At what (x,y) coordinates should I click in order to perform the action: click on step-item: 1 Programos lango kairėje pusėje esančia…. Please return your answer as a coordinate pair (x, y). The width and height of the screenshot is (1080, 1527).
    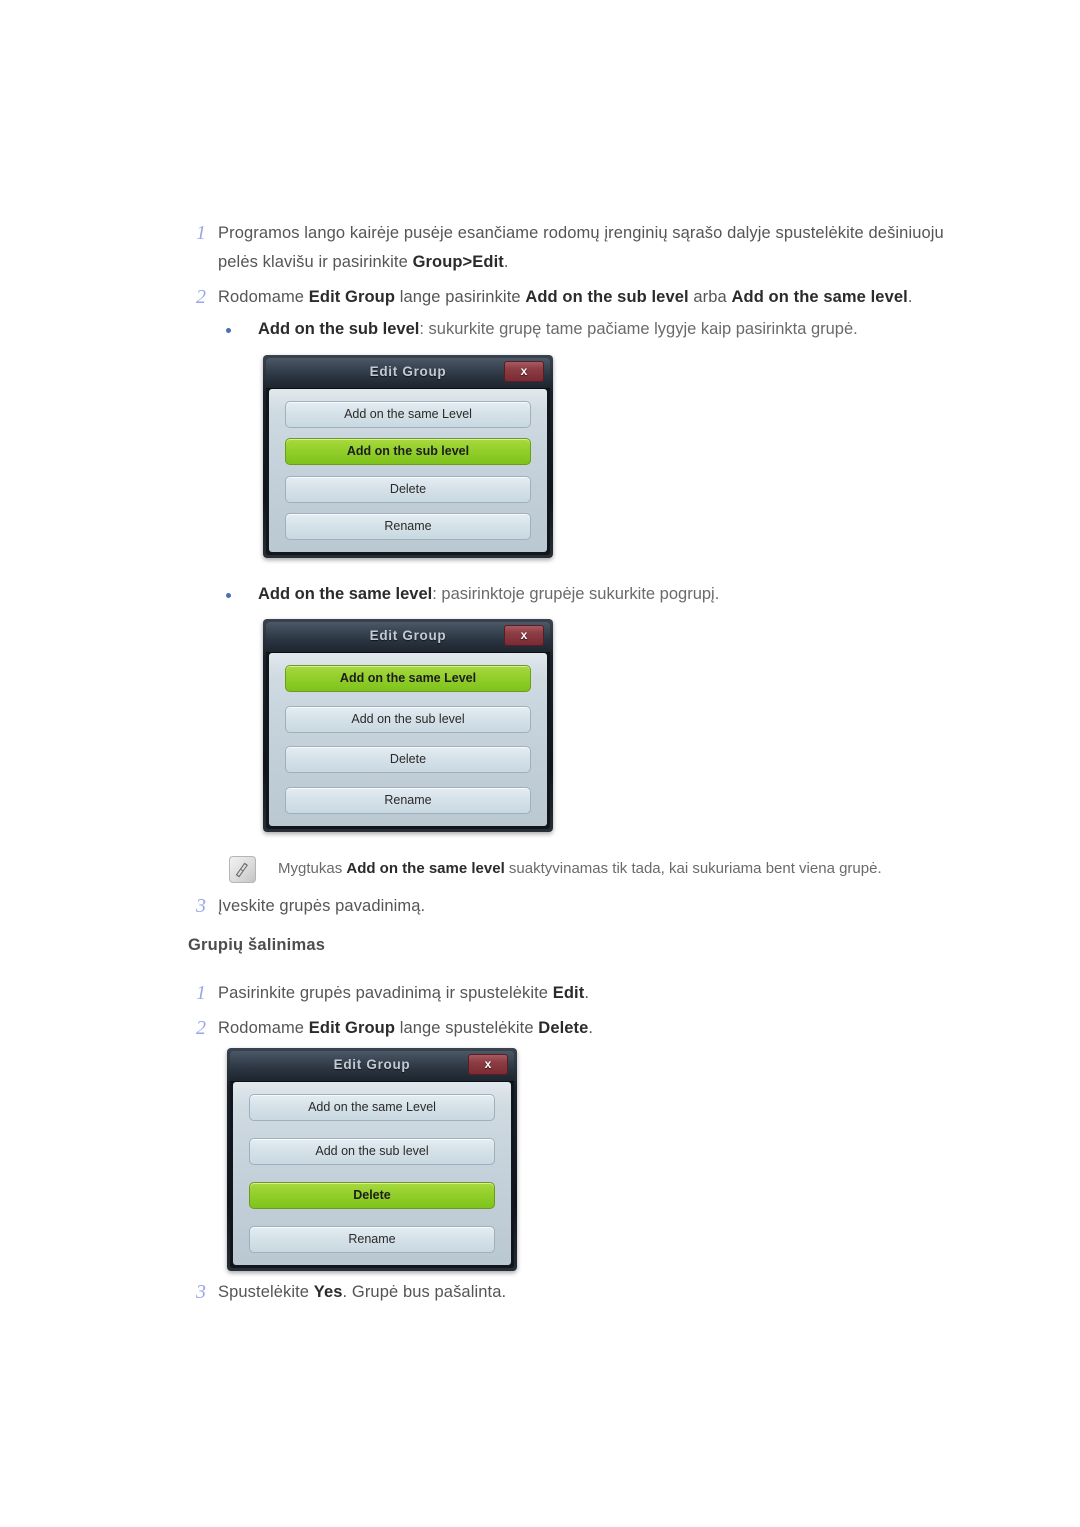
    Looking at the image, I should click on (588, 248).